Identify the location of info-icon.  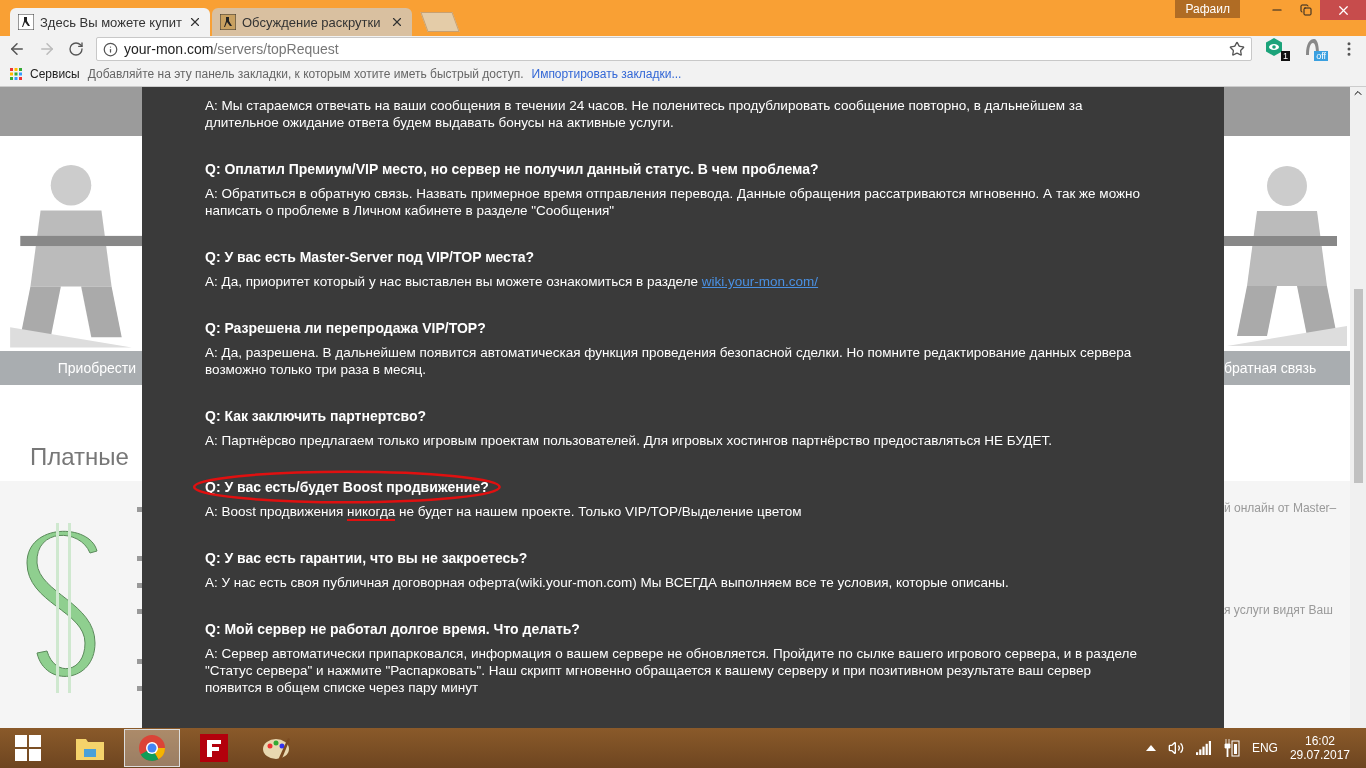
(110, 49).